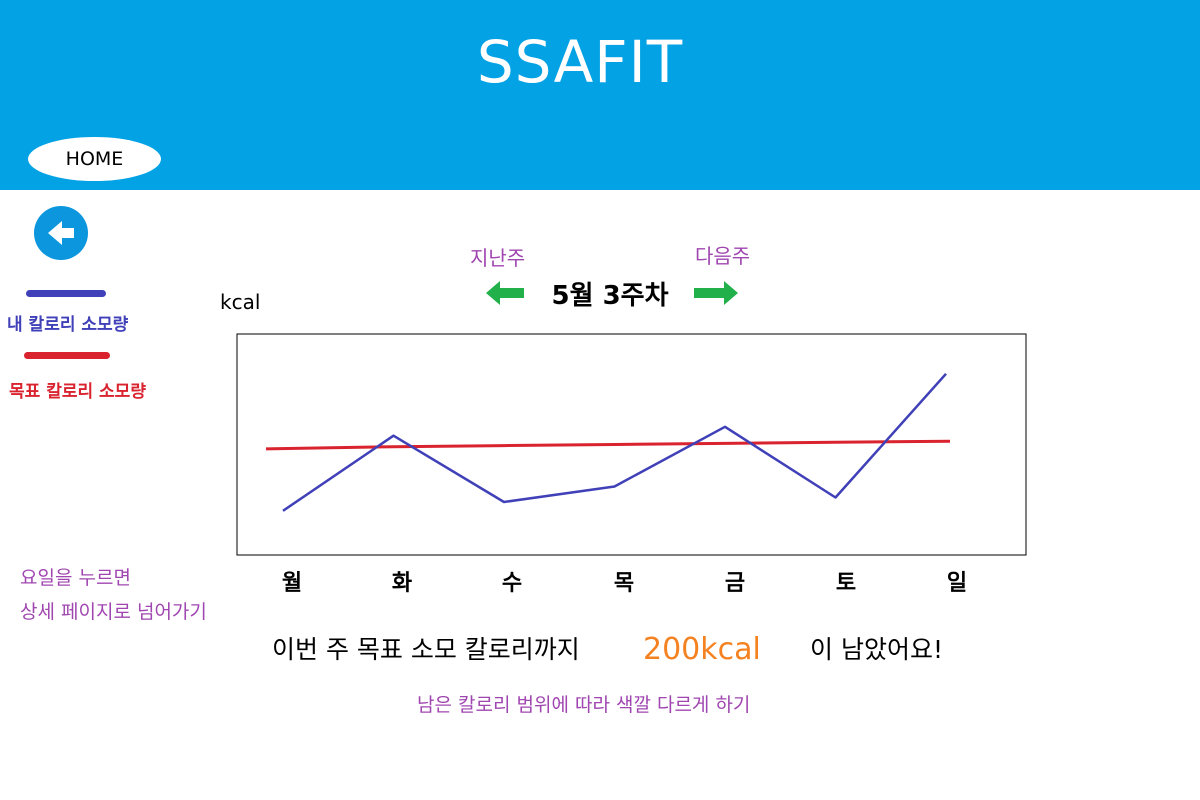 The height and width of the screenshot is (800, 1200). Describe the element at coordinates (608, 445) in the screenshot. I see `target-calories-series` at that location.